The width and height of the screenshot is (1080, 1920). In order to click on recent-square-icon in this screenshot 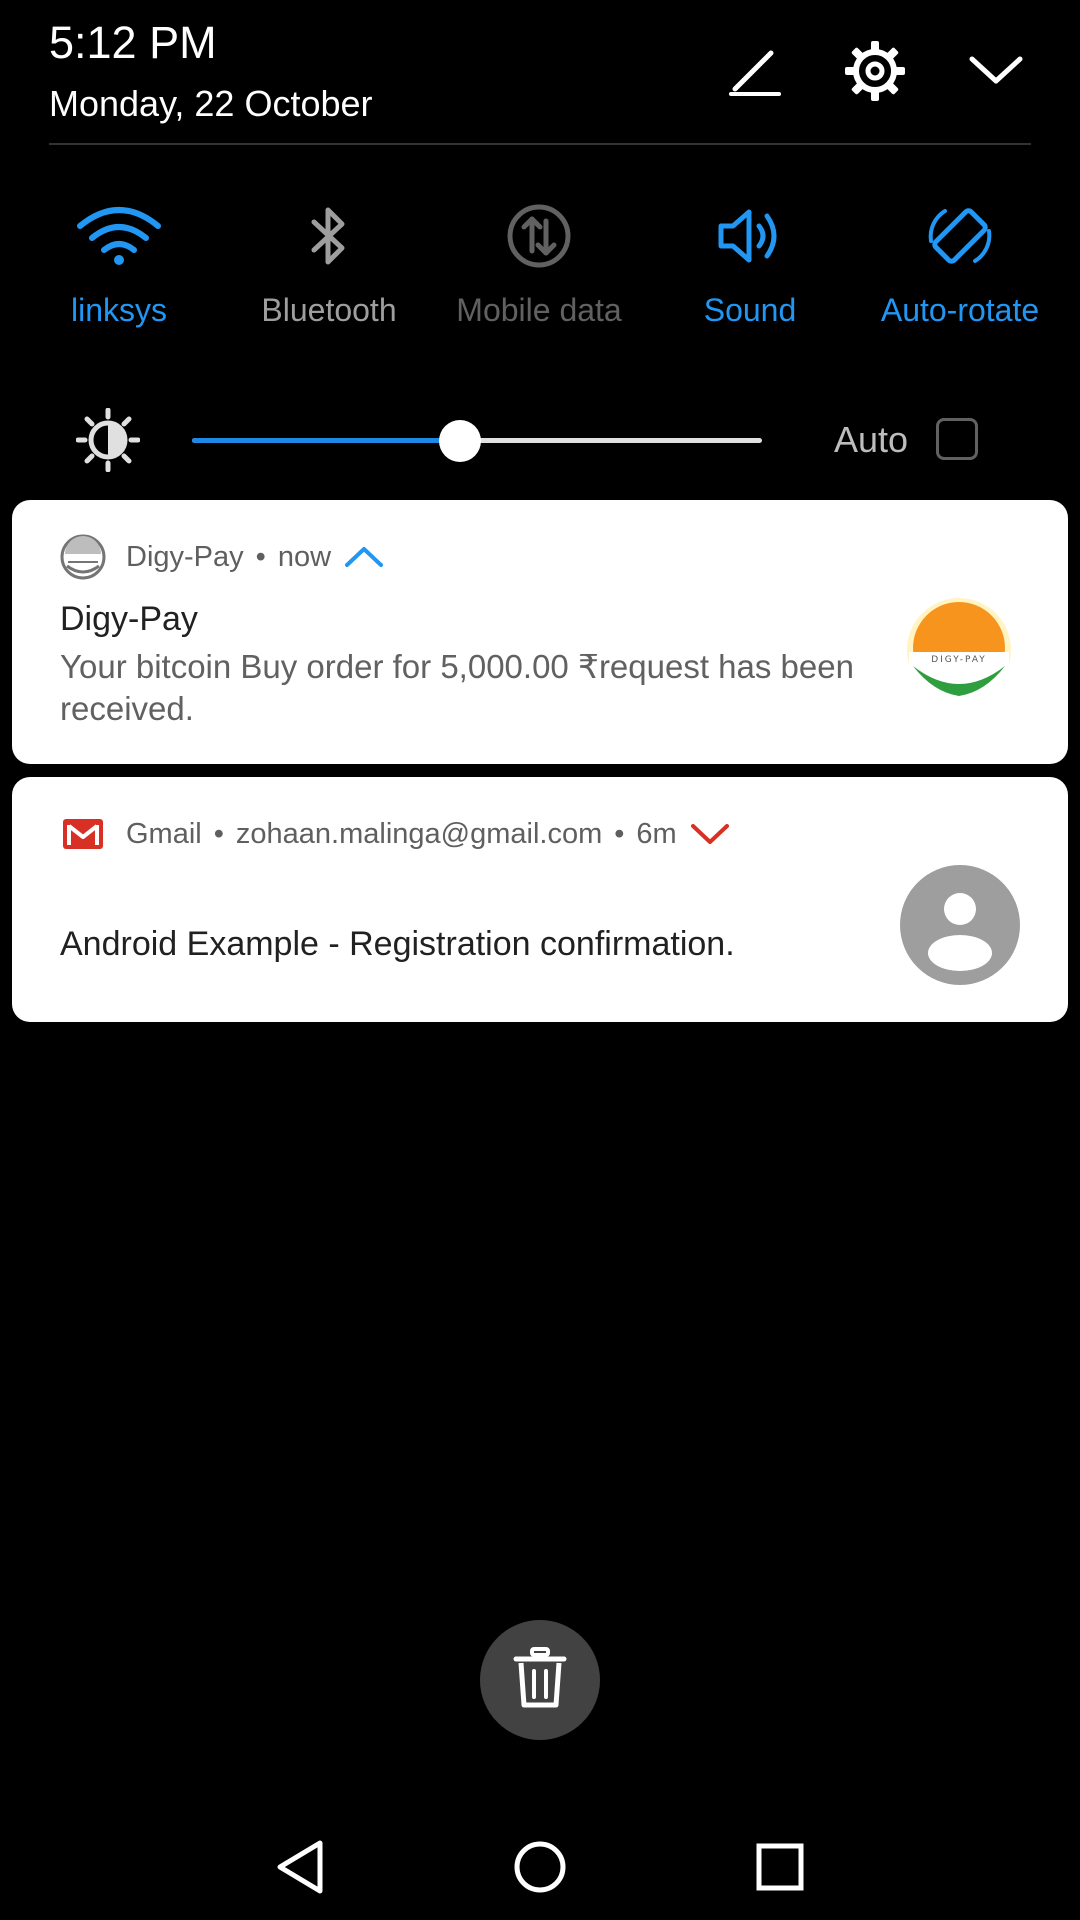, I will do `click(780, 1869)`.